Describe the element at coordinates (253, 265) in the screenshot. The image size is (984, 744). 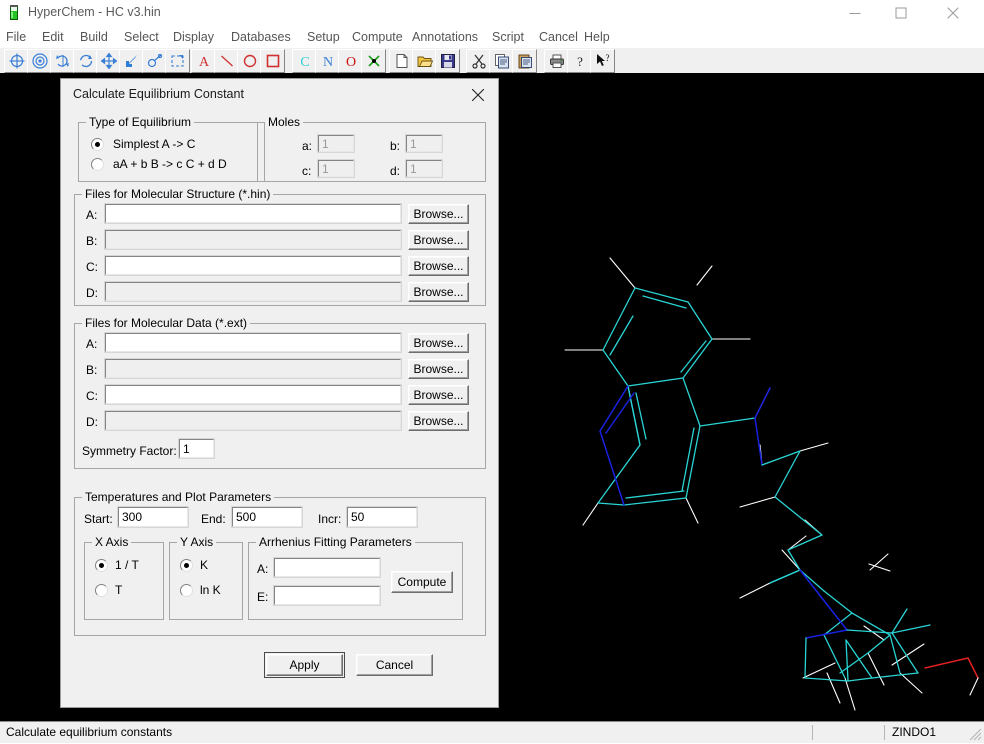
I see `structure-c-input` at that location.